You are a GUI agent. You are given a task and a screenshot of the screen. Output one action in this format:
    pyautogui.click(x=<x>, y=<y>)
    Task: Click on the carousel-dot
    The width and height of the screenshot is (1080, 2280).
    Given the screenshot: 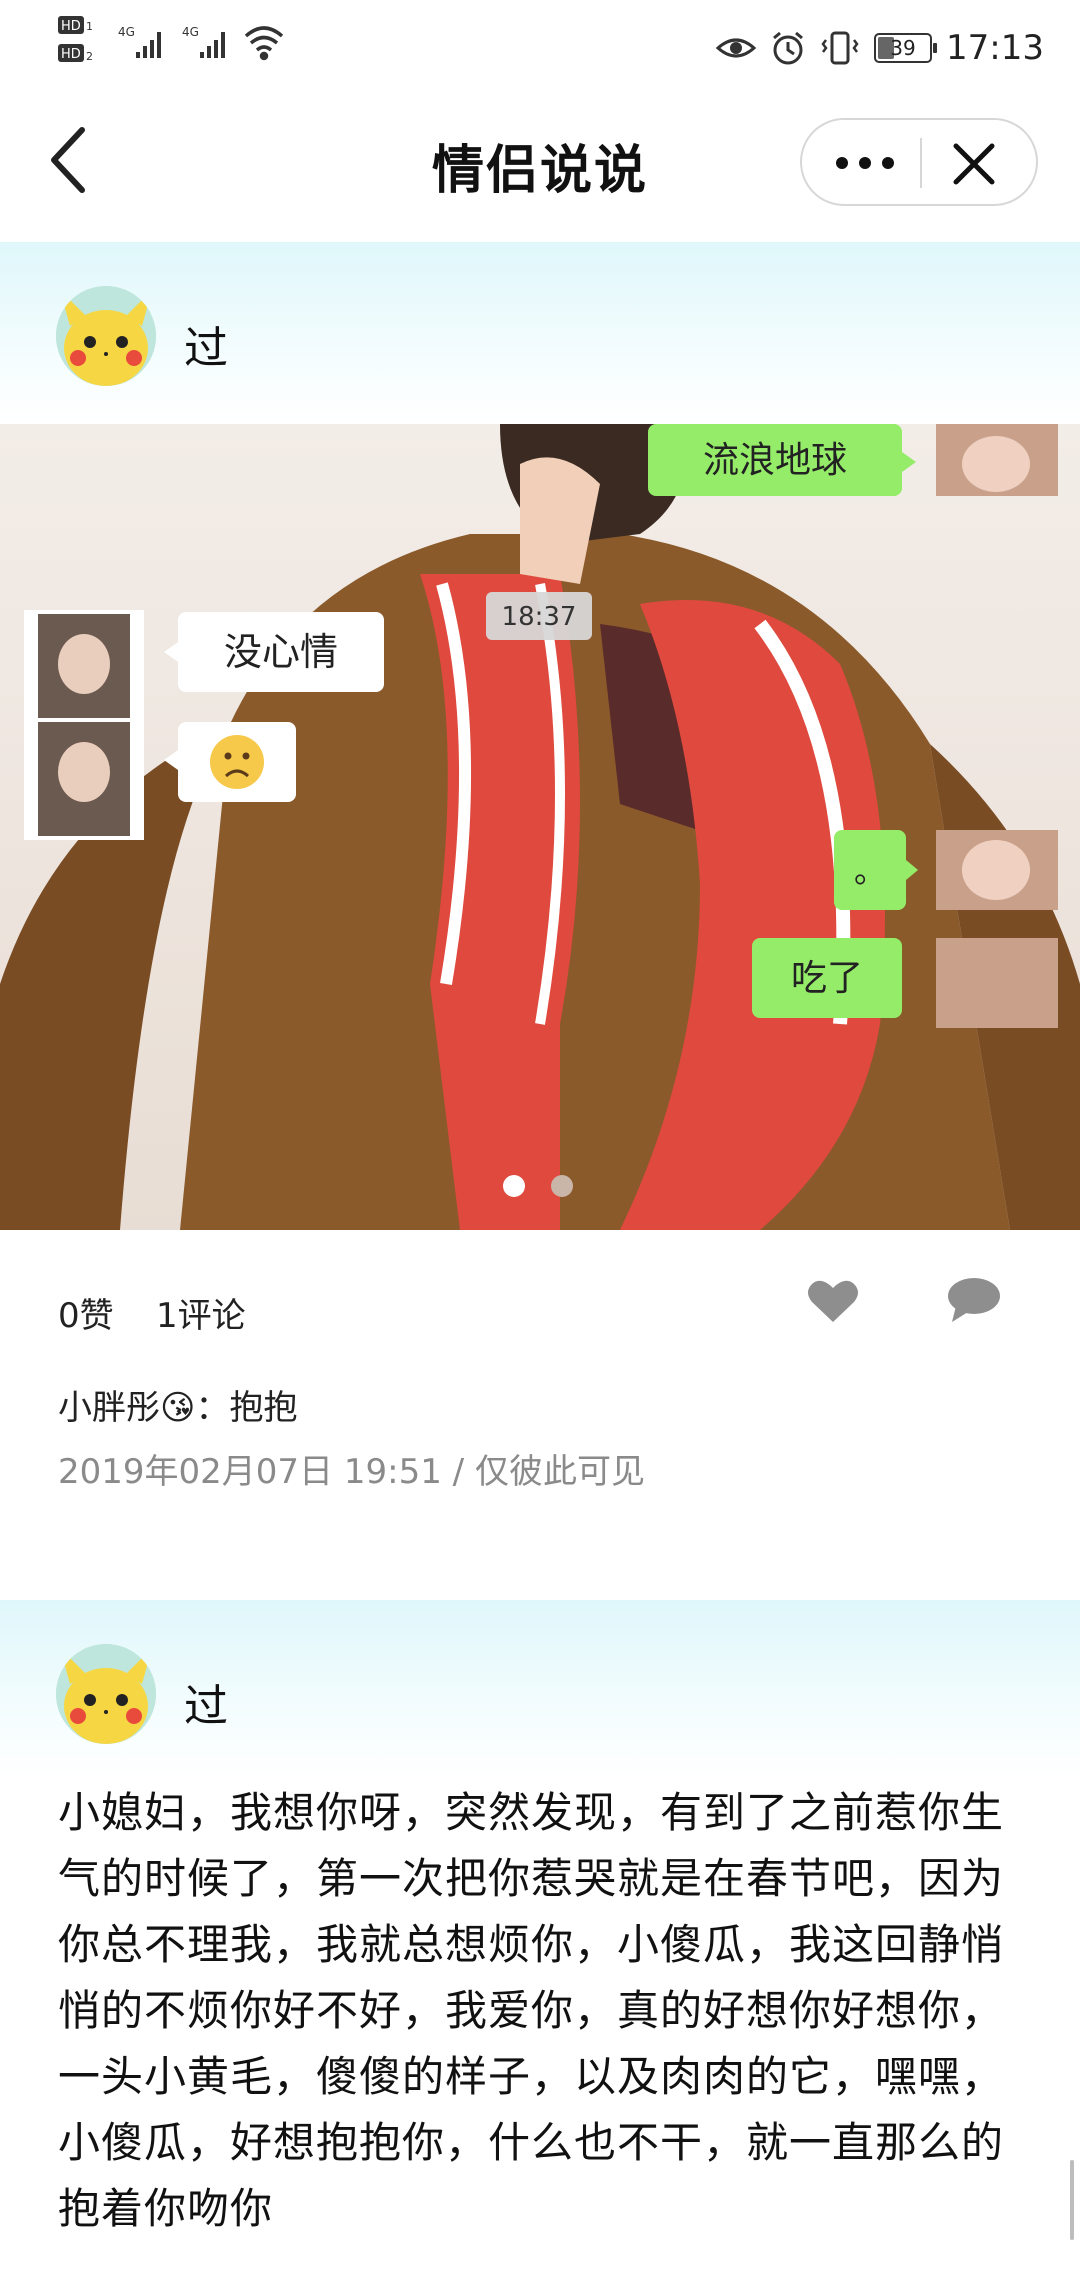 What is the action you would take?
    pyautogui.click(x=562, y=1186)
    